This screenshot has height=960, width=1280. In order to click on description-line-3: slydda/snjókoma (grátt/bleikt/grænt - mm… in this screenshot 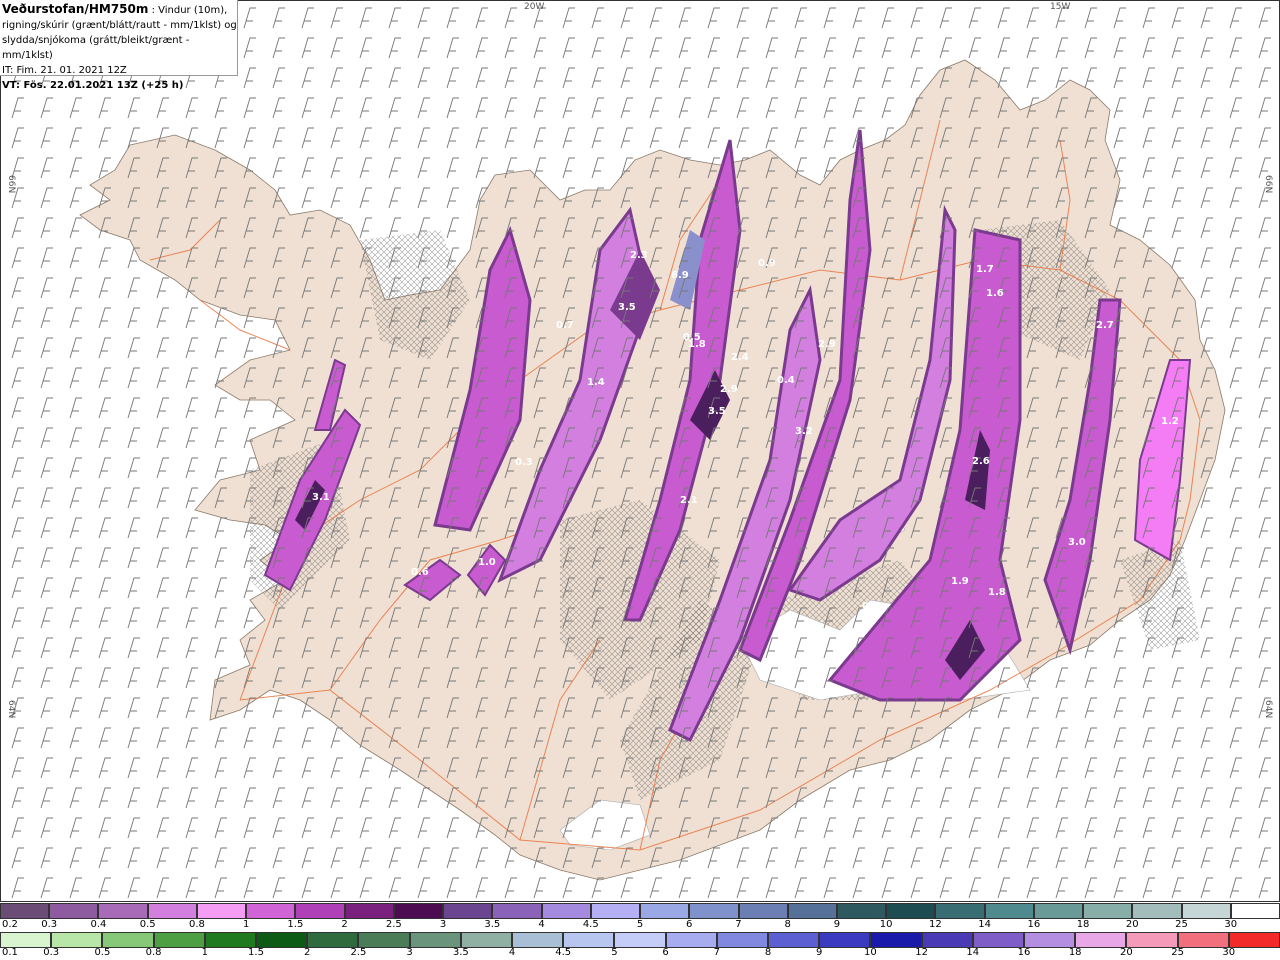, I will do `click(96, 48)`.